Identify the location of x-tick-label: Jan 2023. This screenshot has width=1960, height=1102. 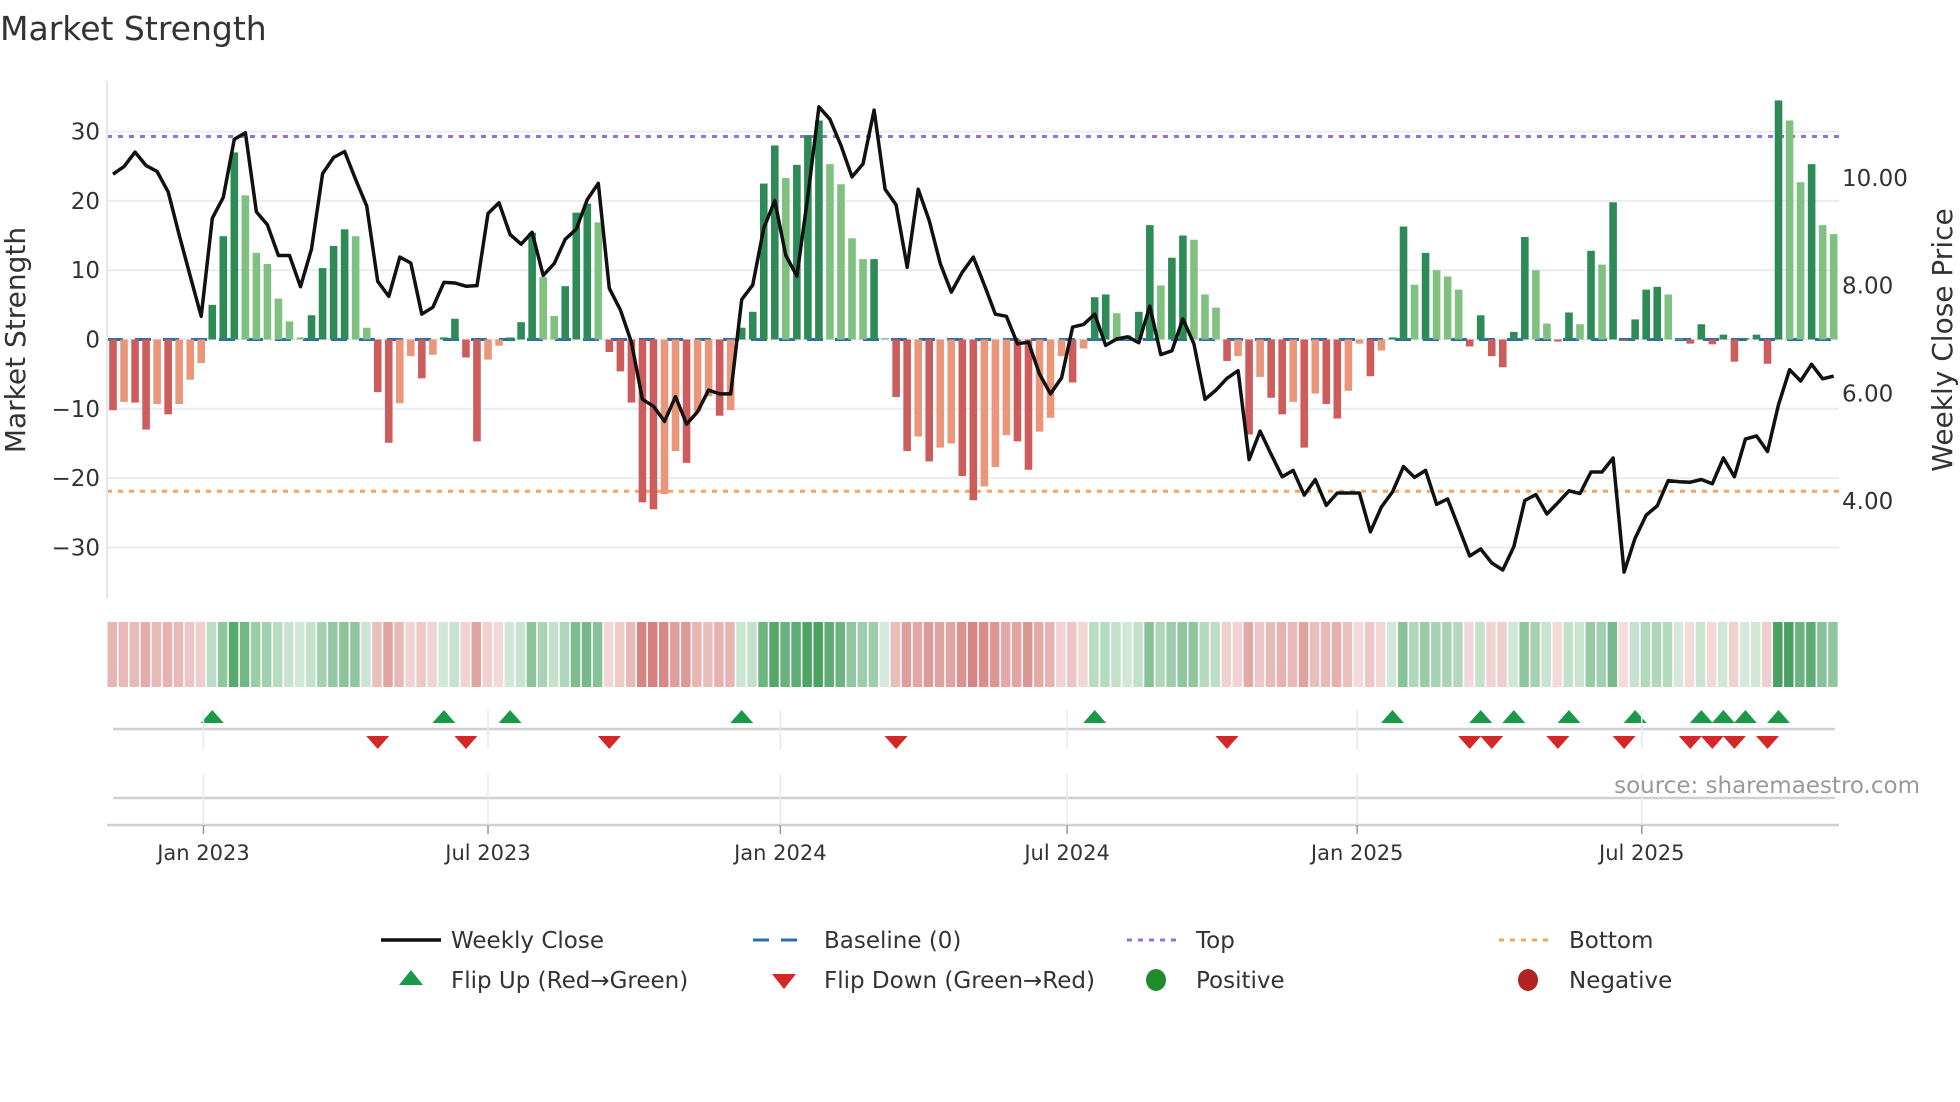
(202, 853).